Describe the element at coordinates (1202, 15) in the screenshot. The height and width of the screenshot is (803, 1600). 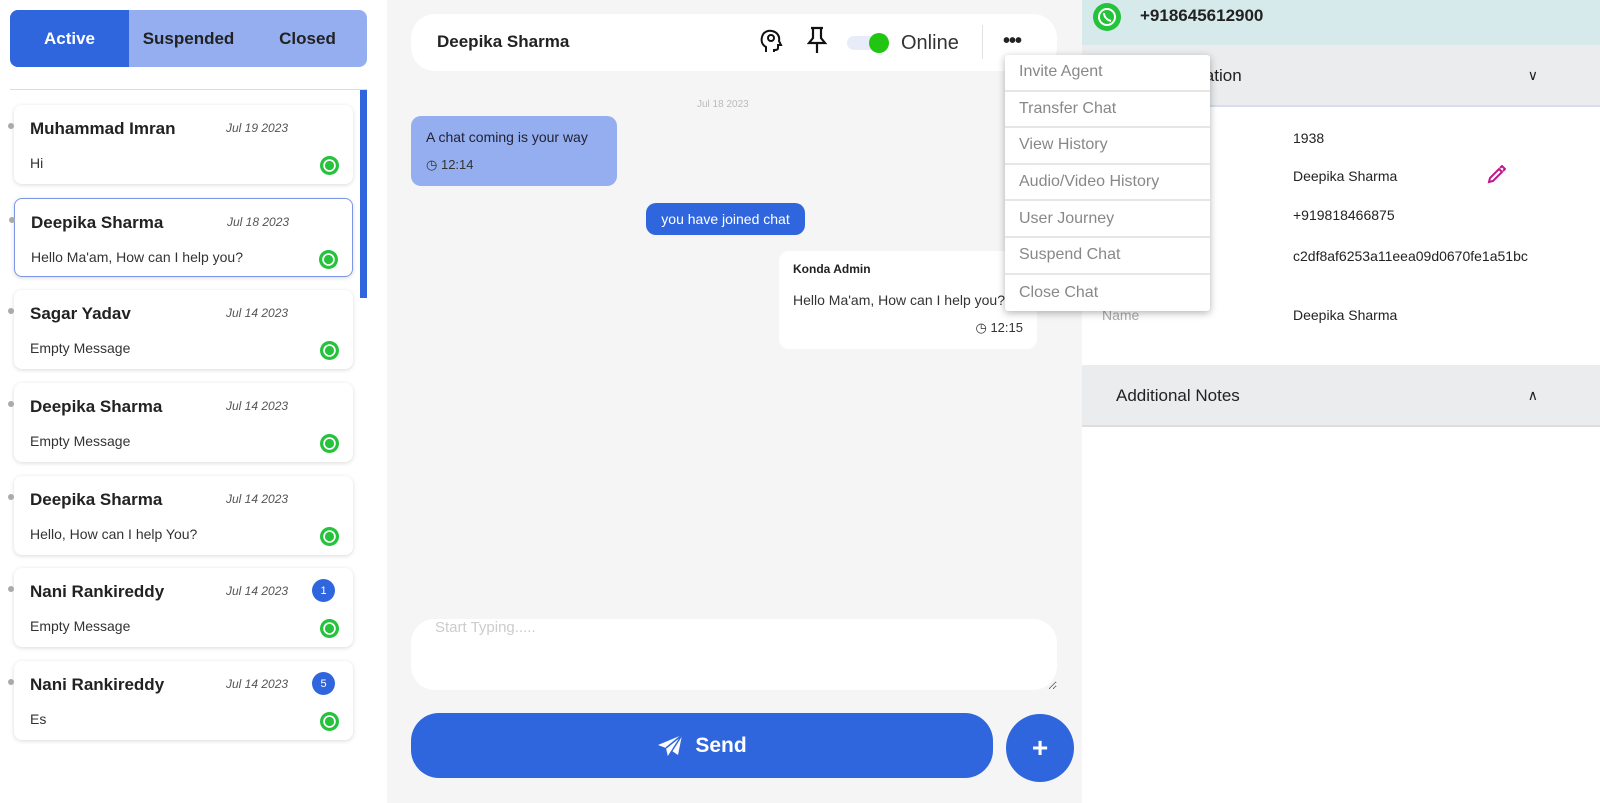
I see `contact-phone: +918645612900` at that location.